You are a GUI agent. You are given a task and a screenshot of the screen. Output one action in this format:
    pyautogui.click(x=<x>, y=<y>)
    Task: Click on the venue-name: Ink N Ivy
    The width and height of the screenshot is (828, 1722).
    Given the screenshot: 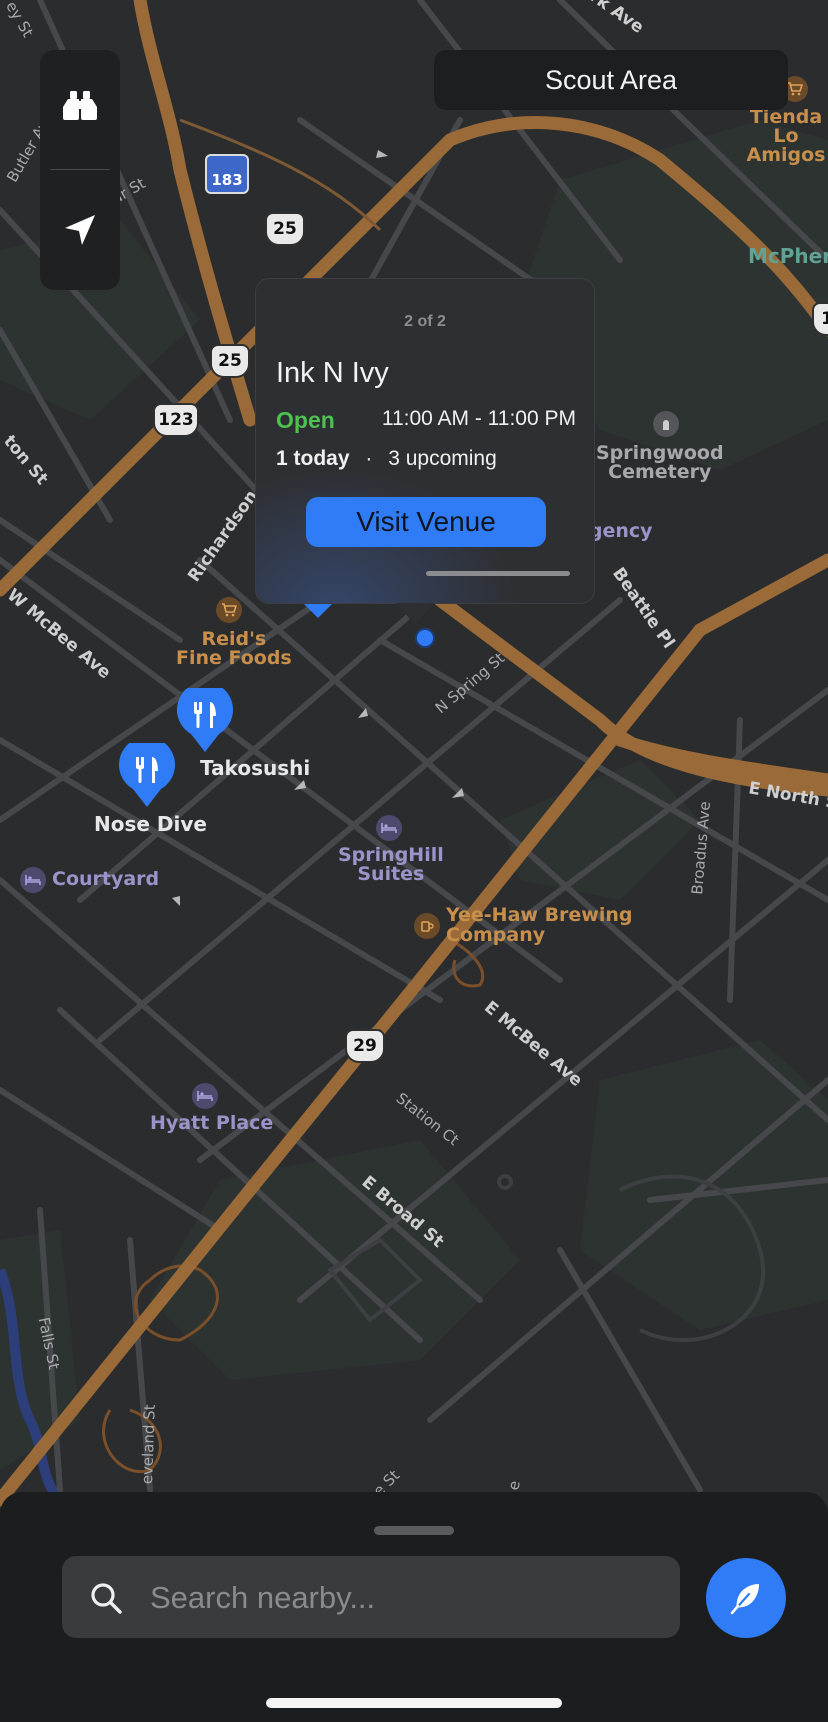 What is the action you would take?
    pyautogui.click(x=332, y=373)
    